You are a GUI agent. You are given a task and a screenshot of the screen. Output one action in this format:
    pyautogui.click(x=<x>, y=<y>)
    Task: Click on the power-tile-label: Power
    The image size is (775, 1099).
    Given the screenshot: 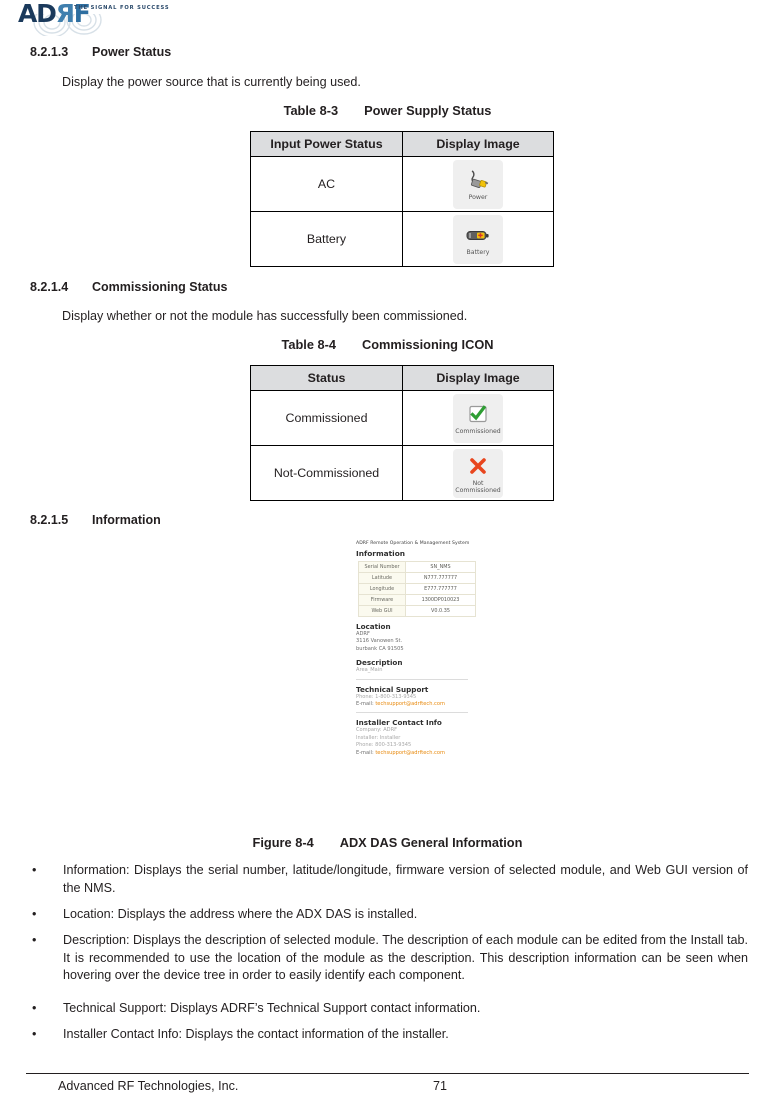 What is the action you would take?
    pyautogui.click(x=478, y=197)
    